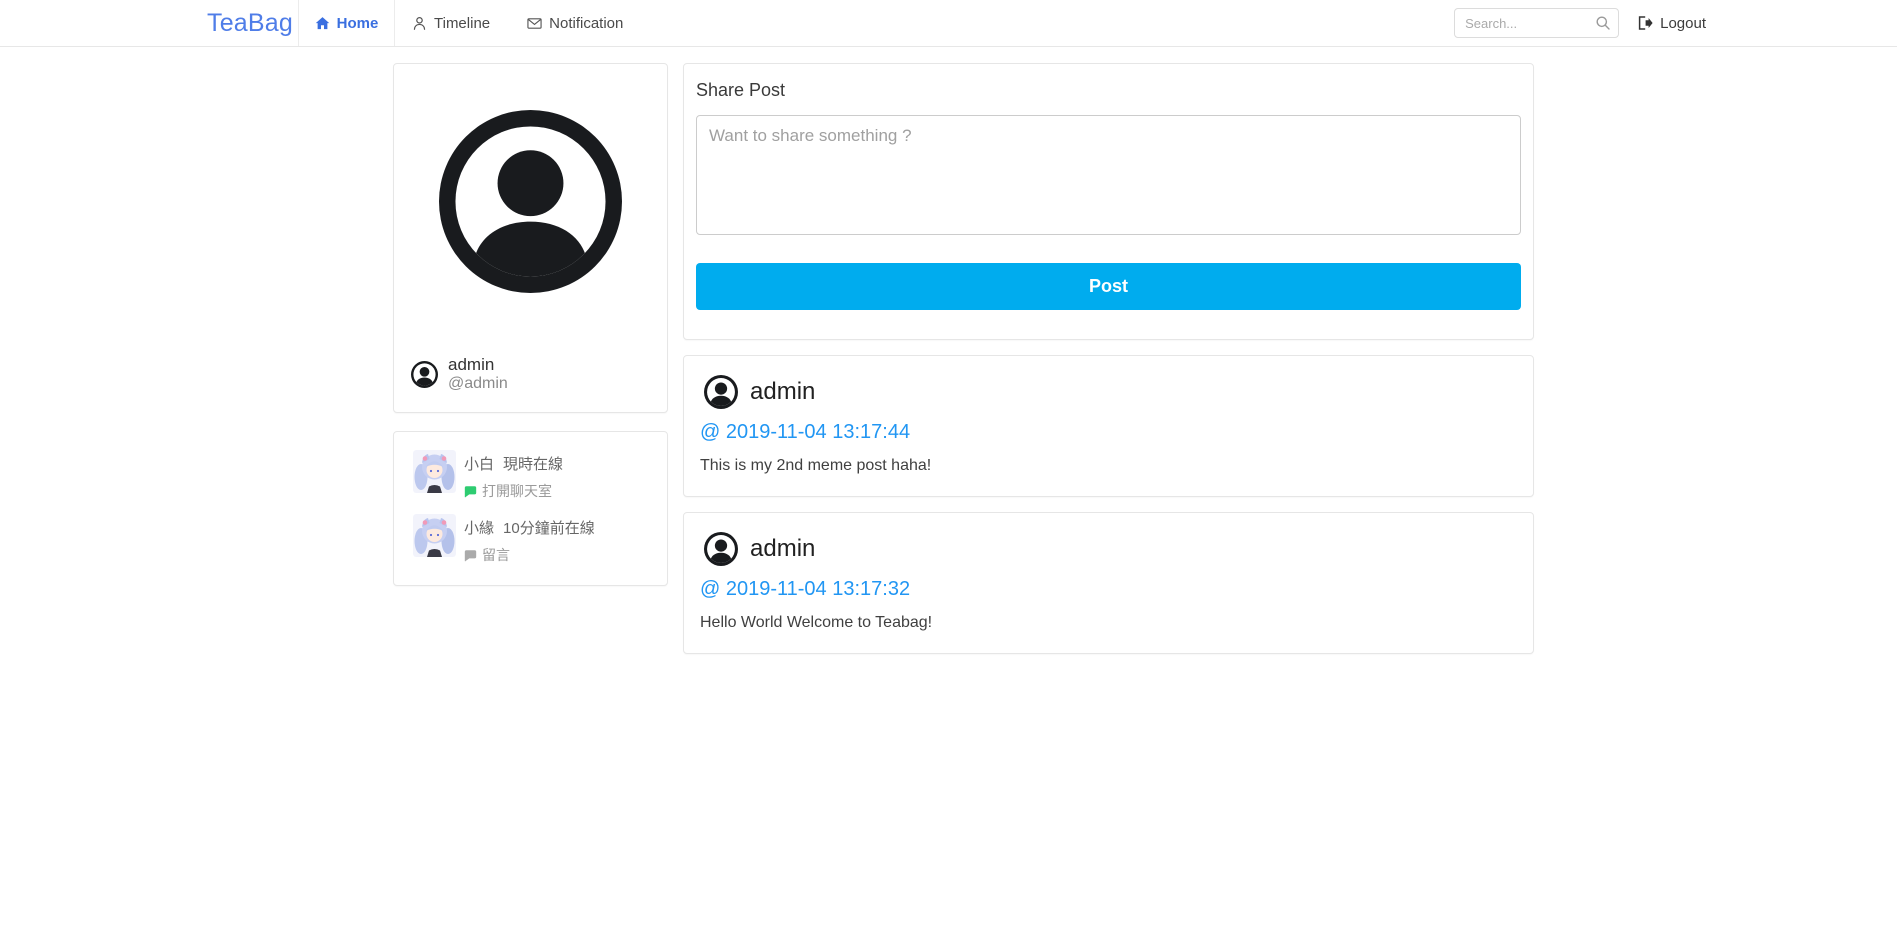 The width and height of the screenshot is (1897, 952). I want to click on share-post-card: Share Post Post, so click(1108, 201).